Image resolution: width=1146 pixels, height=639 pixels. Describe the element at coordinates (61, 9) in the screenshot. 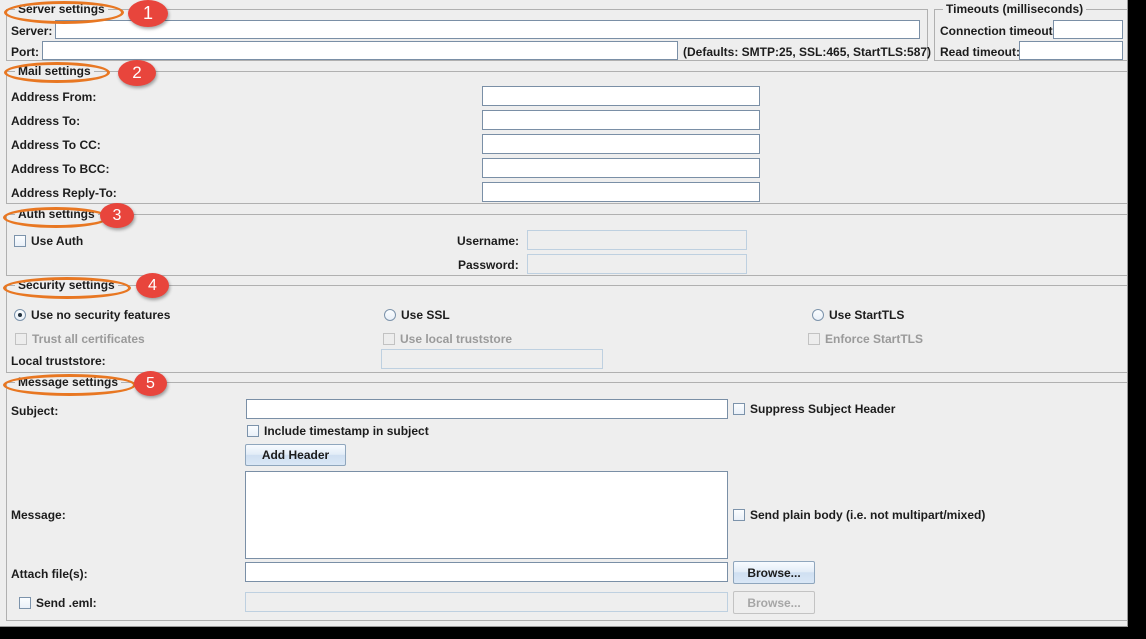

I see `server-settings-legend: Server settings` at that location.